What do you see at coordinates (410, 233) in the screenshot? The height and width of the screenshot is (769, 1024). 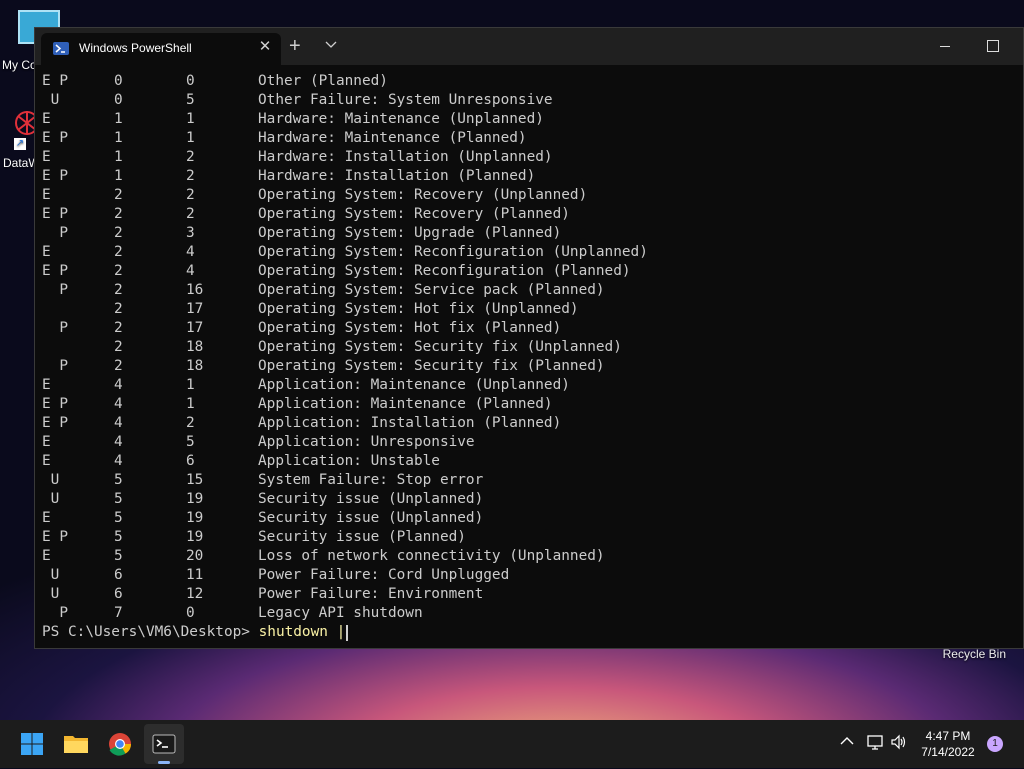 I see `reason-cell: Operating System: Upgrade (Planned)` at bounding box center [410, 233].